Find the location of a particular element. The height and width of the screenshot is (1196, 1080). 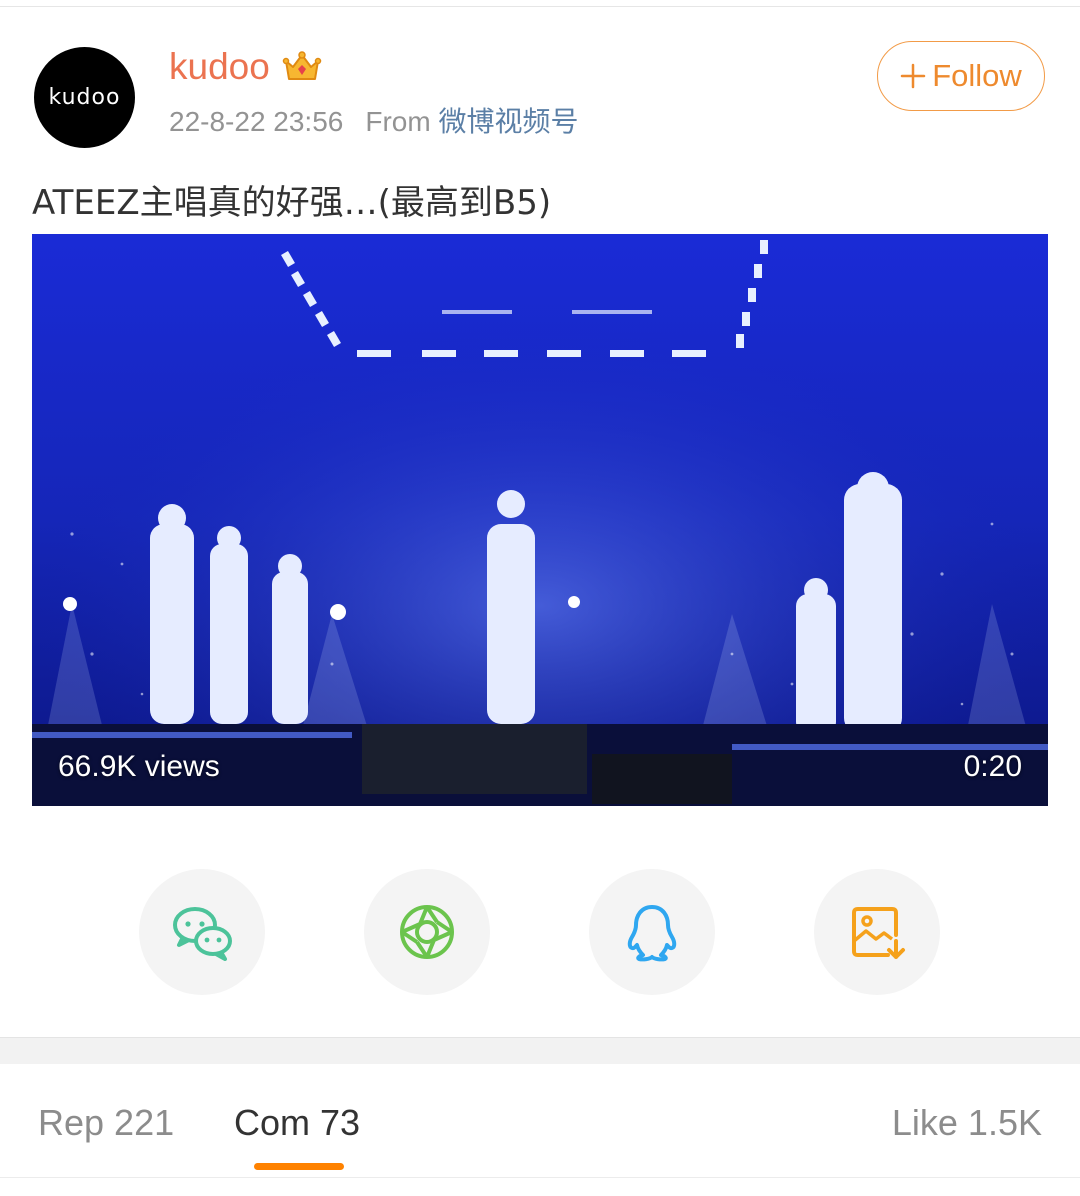

section-divider is located at coordinates (540, 1050).